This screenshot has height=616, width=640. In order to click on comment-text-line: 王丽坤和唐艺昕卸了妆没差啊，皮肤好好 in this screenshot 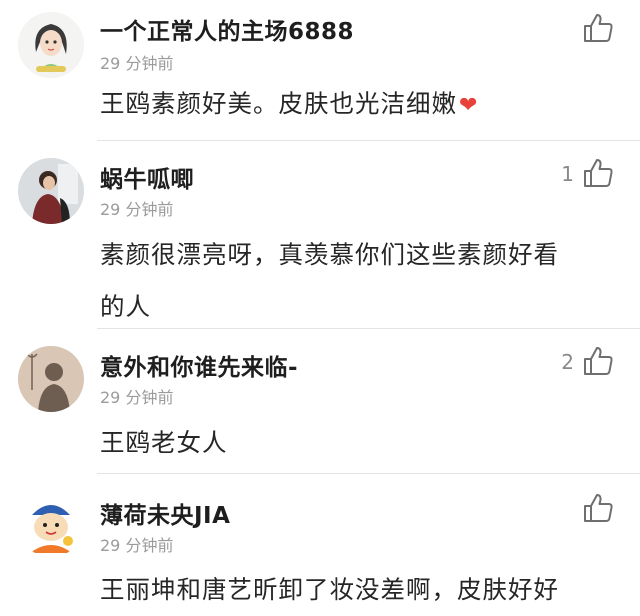, I will do `click(329, 589)`.